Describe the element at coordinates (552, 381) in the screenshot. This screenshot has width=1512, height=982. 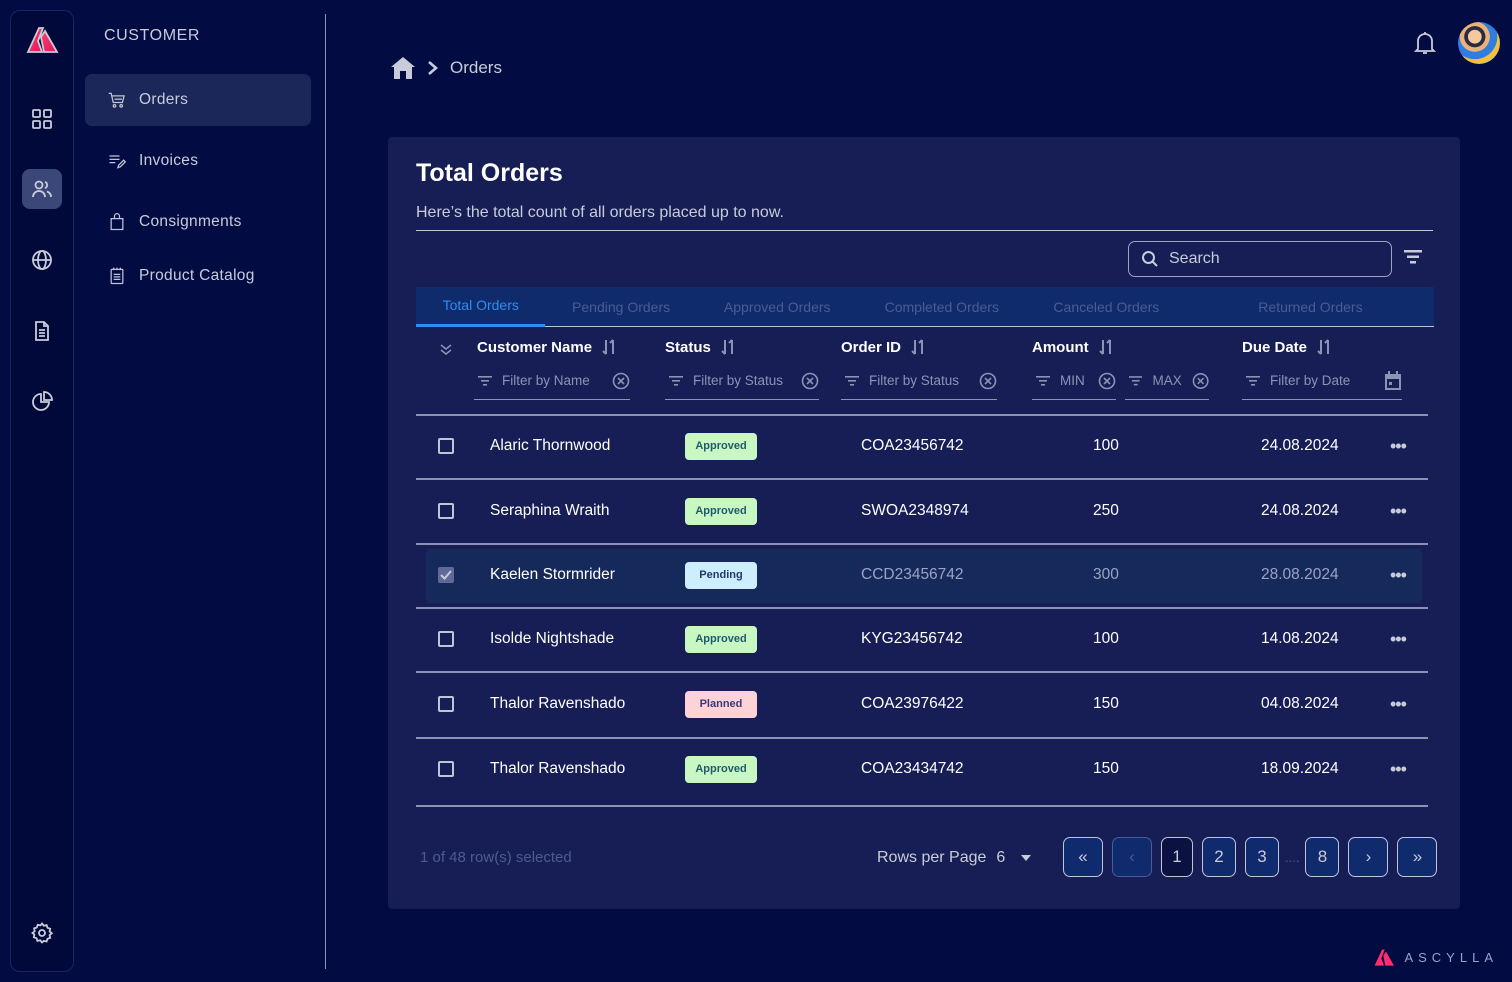
I see `filter-name: Filter by Name` at that location.